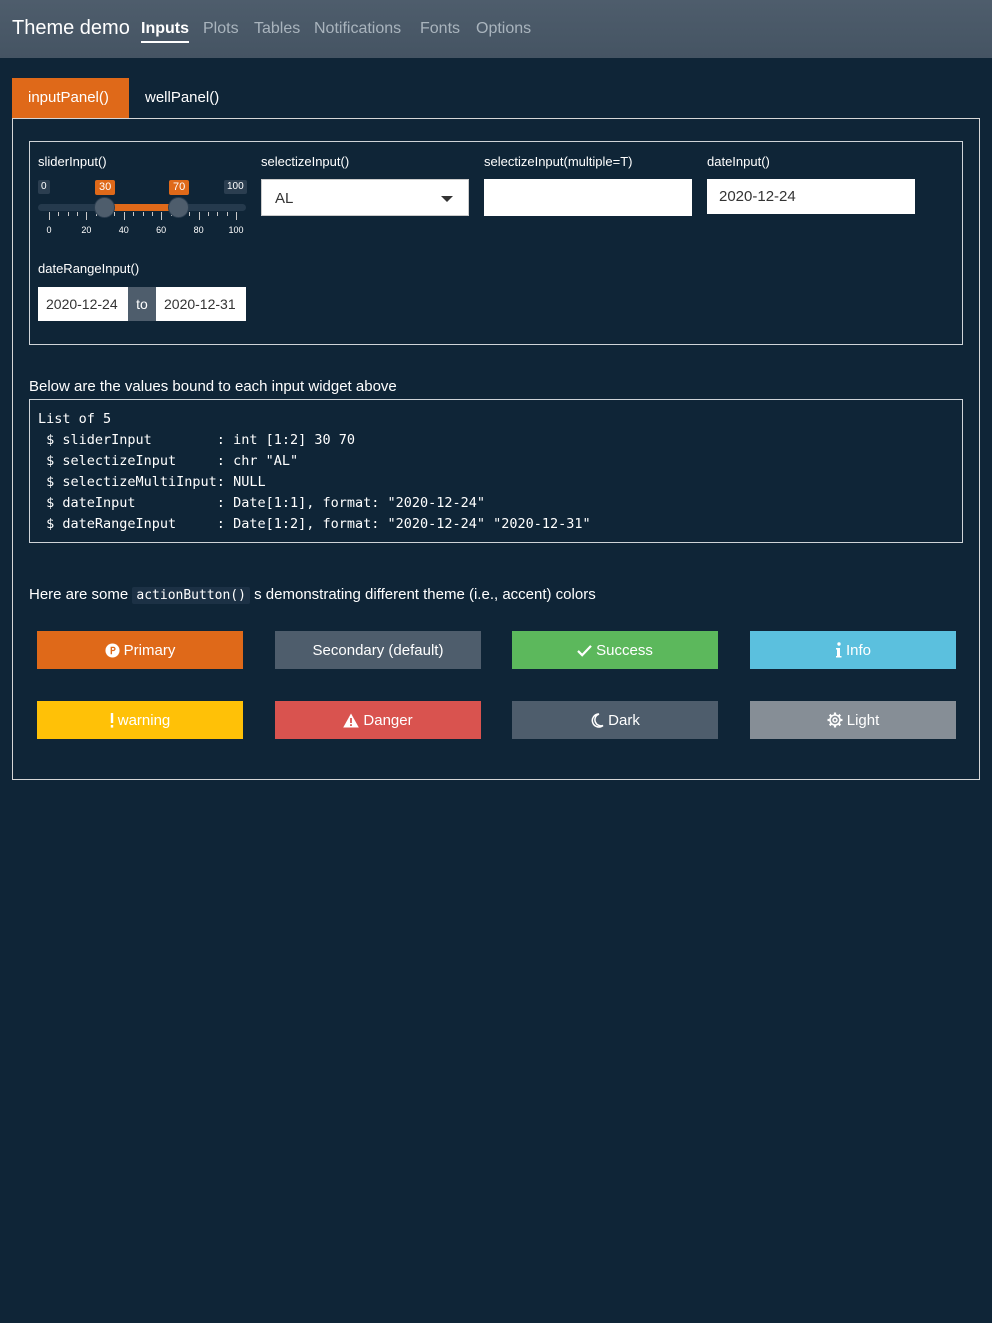 The image size is (992, 1323). What do you see at coordinates (89, 268) in the screenshot?
I see `date-range-label: dateRangeInput()` at bounding box center [89, 268].